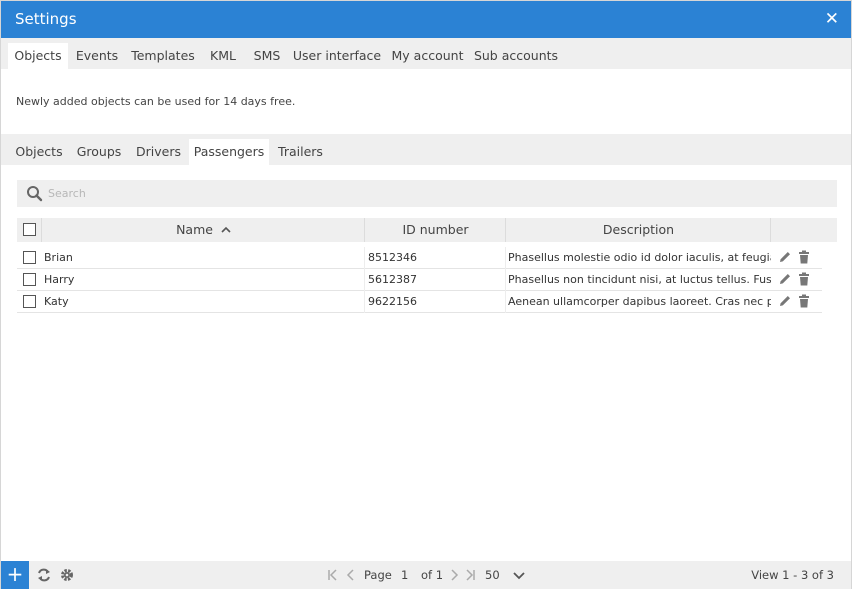 The width and height of the screenshot is (852, 589). What do you see at coordinates (56, 301) in the screenshot?
I see `row-name: Katy` at bounding box center [56, 301].